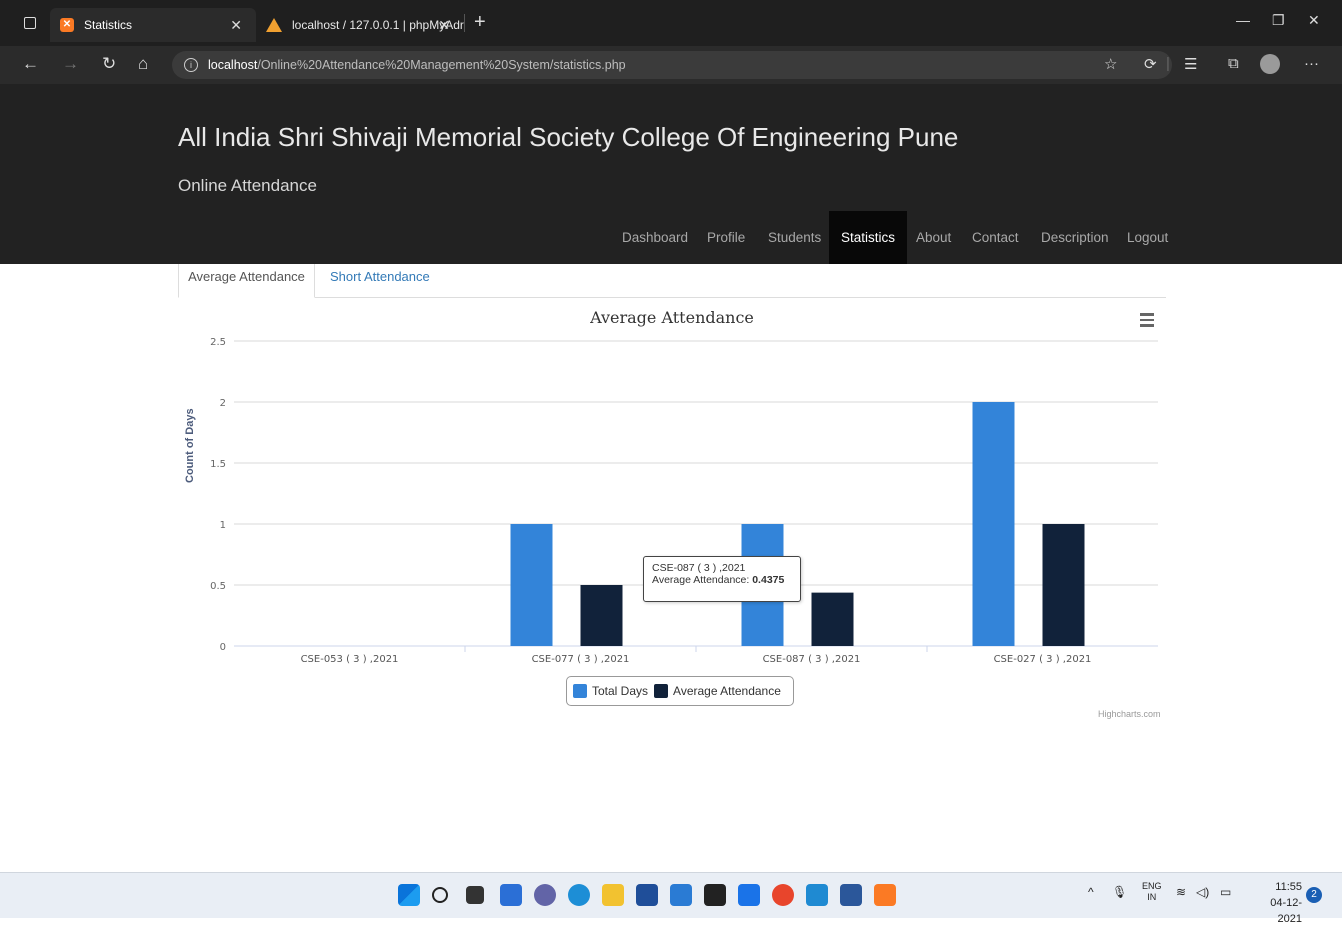  I want to click on language-code: ENG, so click(1152, 886).